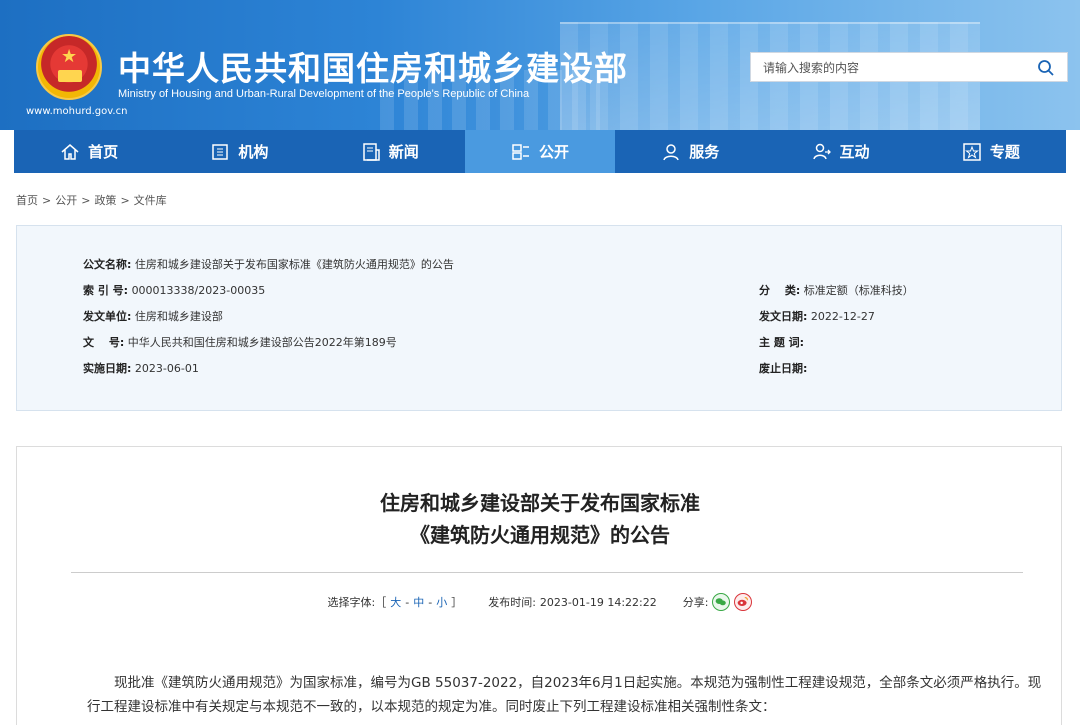  I want to click on info-subject: 主 题 词:, so click(781, 342).